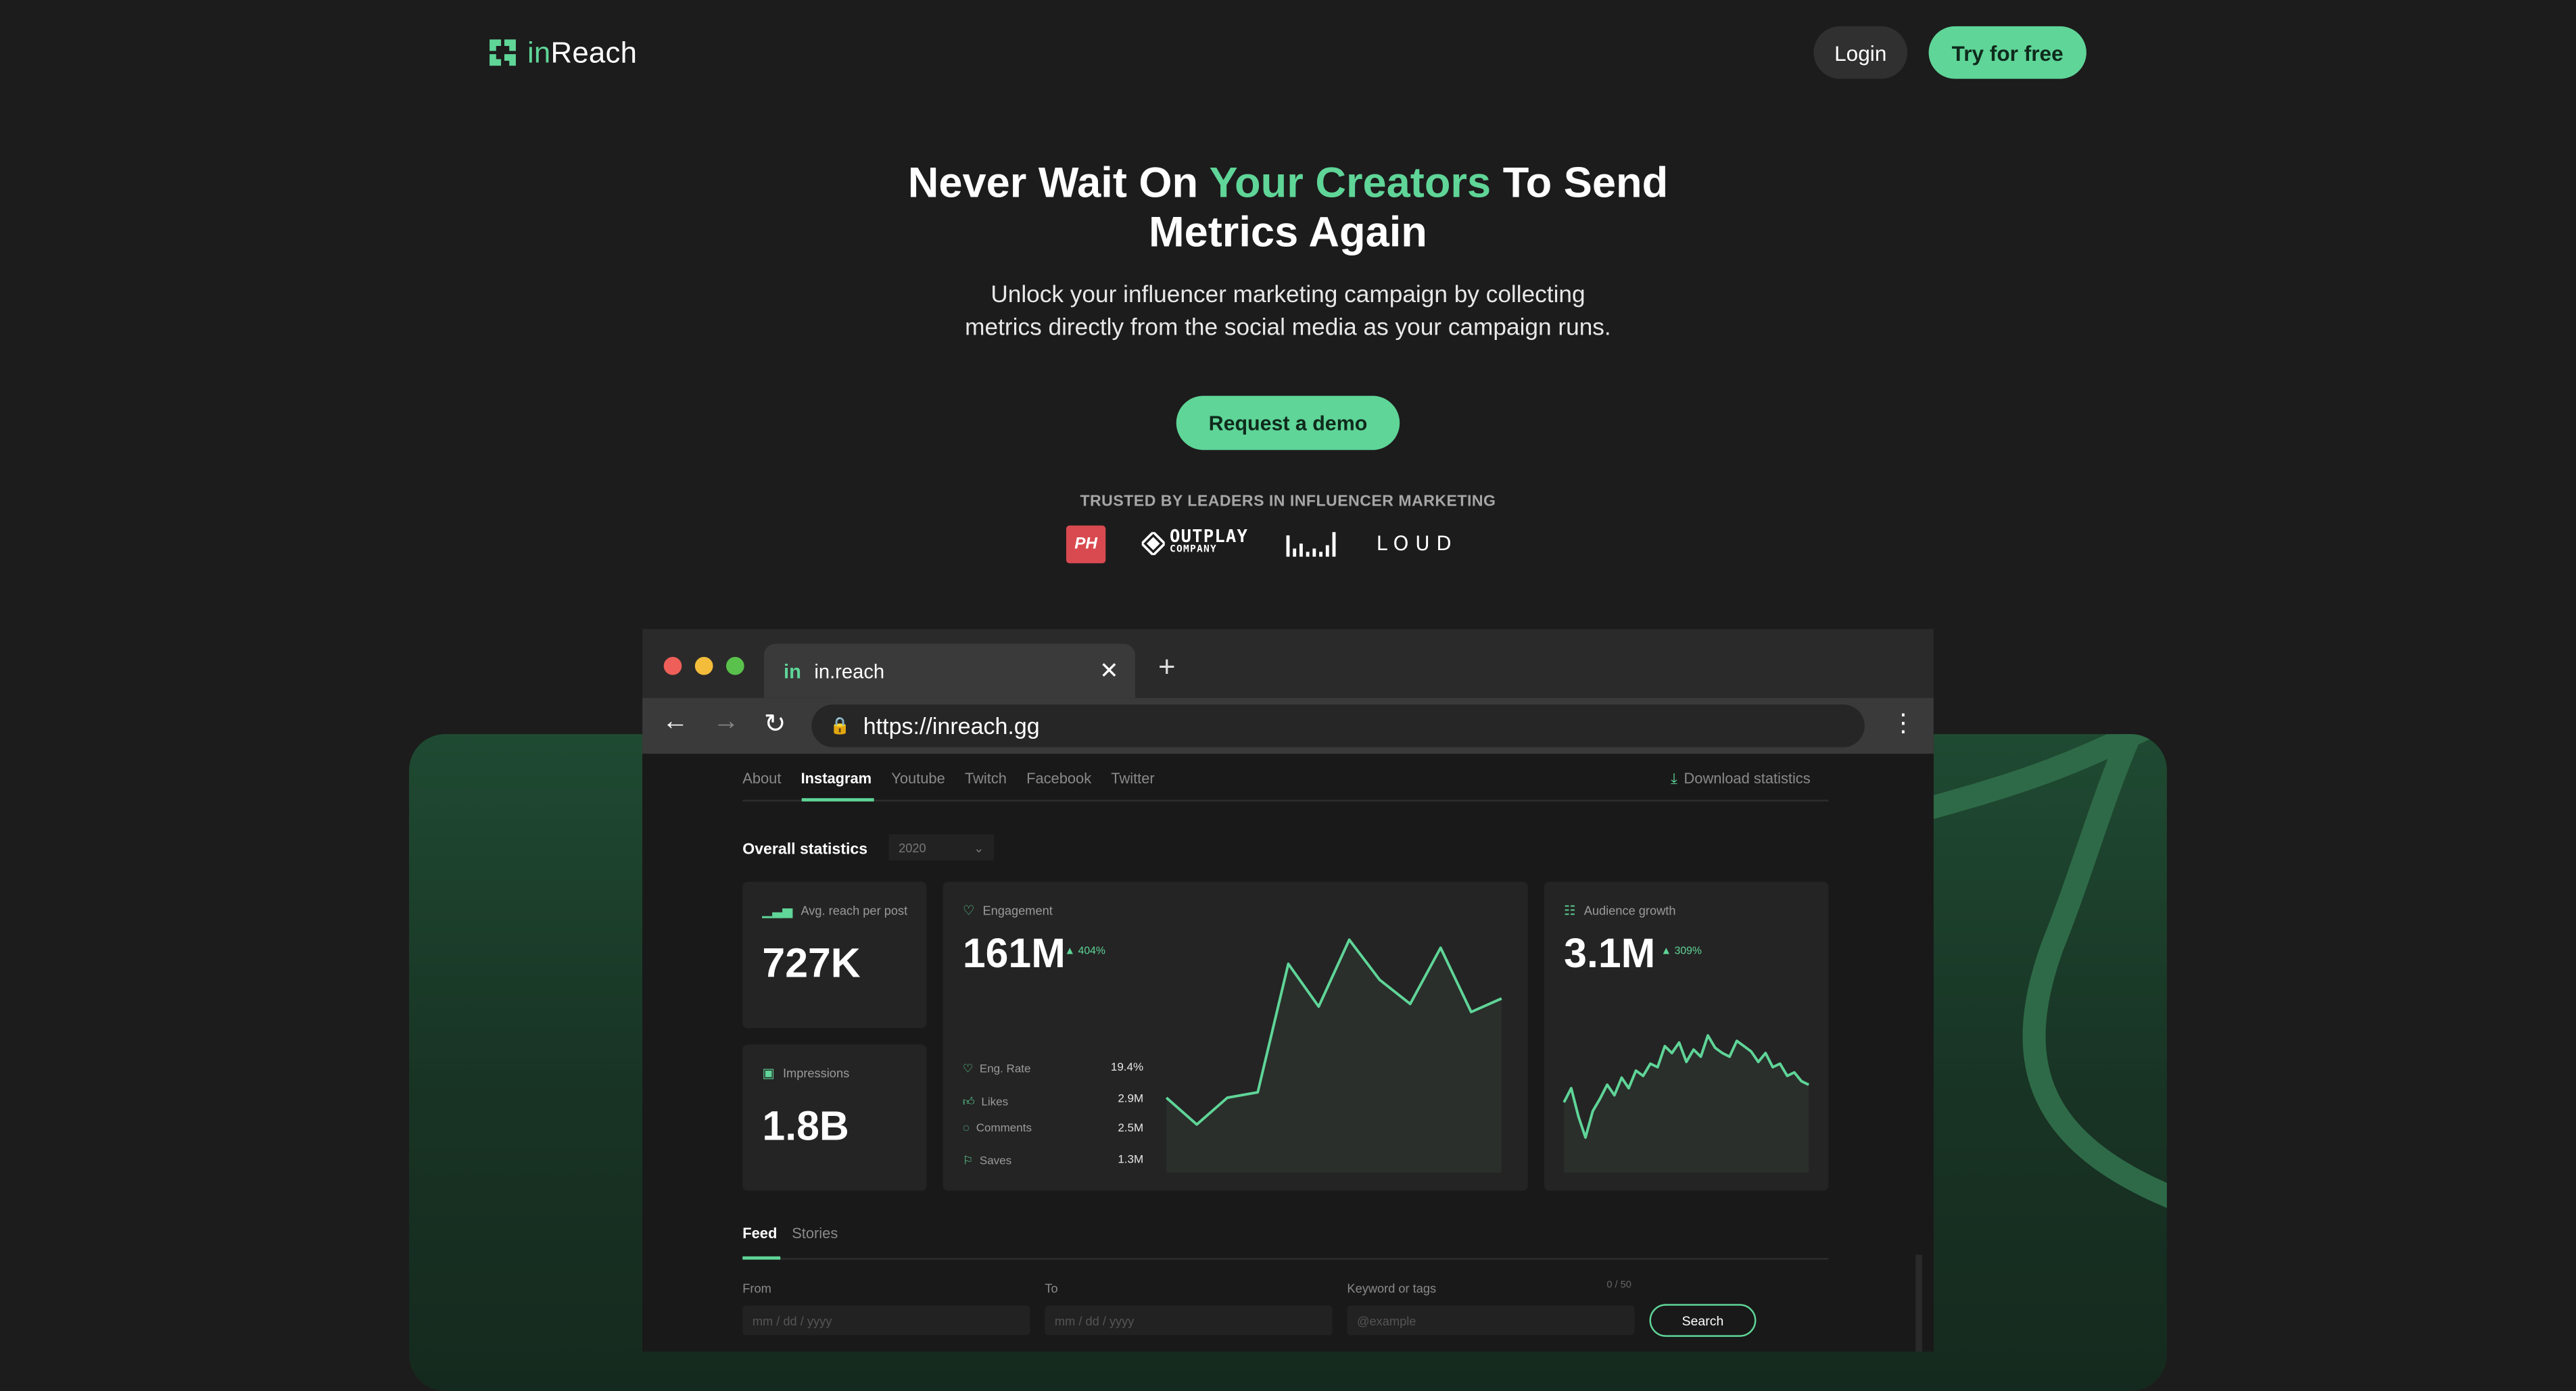  What do you see at coordinates (1053, 1129) in the screenshot?
I see `comments-row: ◌Comments2.5M` at bounding box center [1053, 1129].